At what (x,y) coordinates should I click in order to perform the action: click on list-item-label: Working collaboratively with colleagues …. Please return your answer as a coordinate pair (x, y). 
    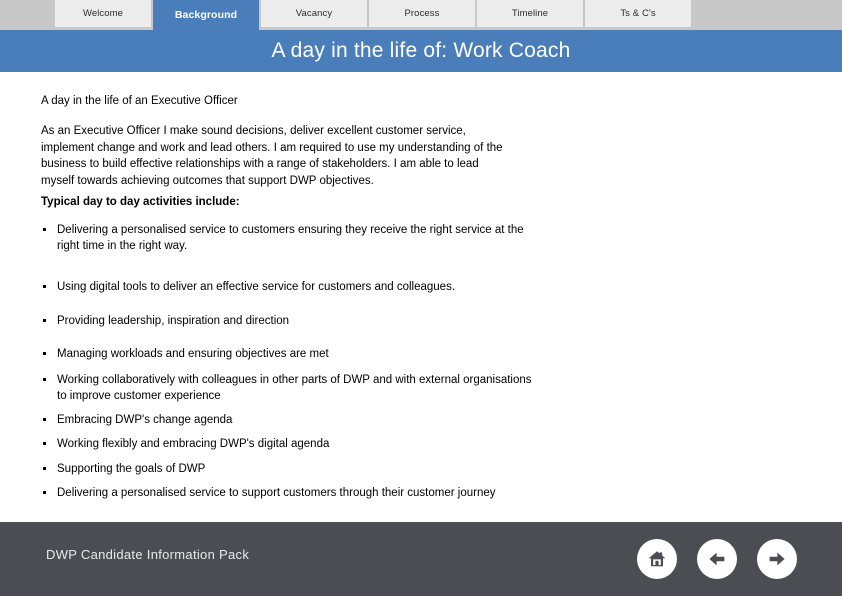
    Looking at the image, I should click on (294, 388).